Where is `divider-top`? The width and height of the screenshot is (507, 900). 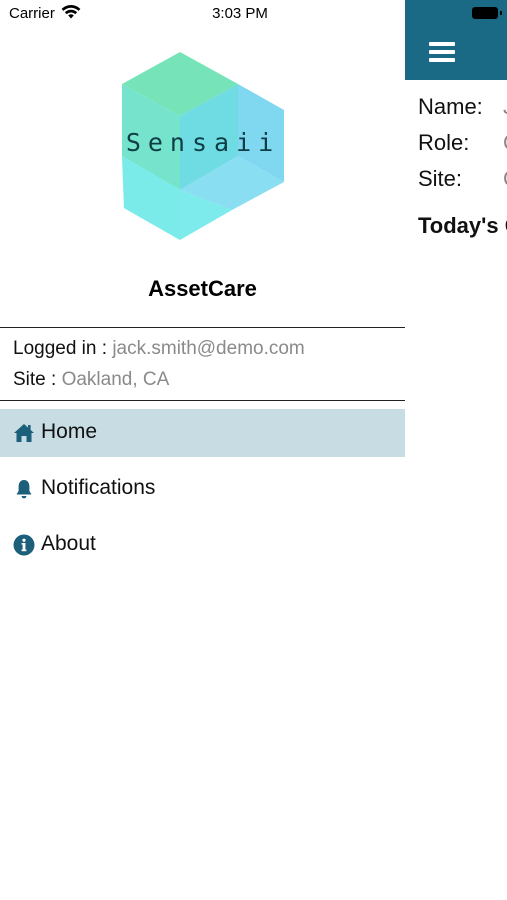 divider-top is located at coordinates (202, 327).